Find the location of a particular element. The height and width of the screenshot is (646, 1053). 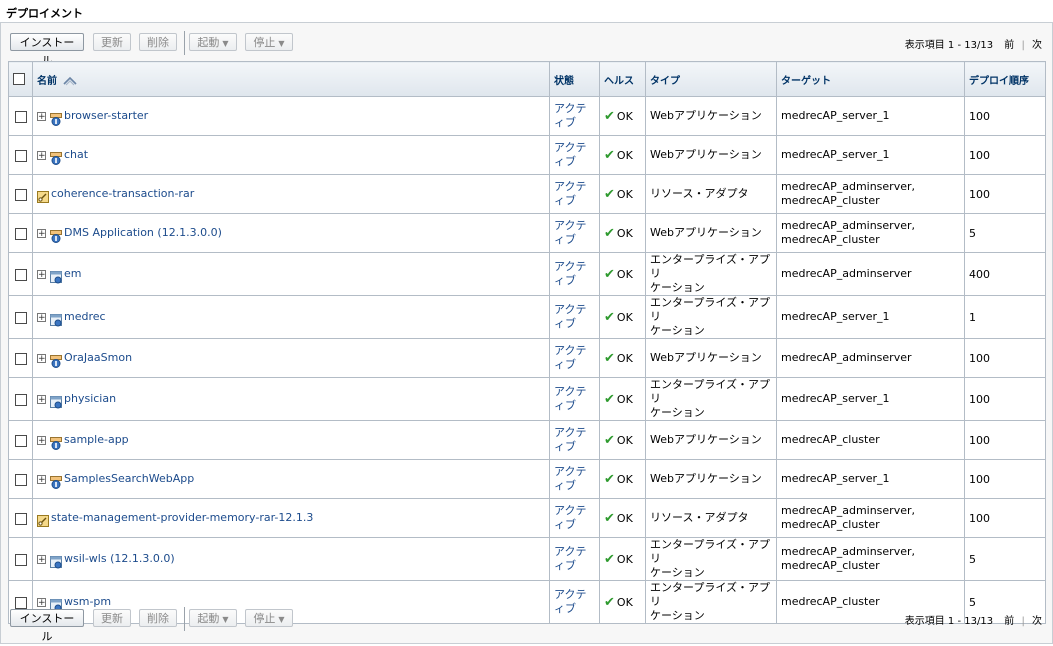

deployment-name-link: SamplesSearchWebApp is located at coordinates (129, 478).